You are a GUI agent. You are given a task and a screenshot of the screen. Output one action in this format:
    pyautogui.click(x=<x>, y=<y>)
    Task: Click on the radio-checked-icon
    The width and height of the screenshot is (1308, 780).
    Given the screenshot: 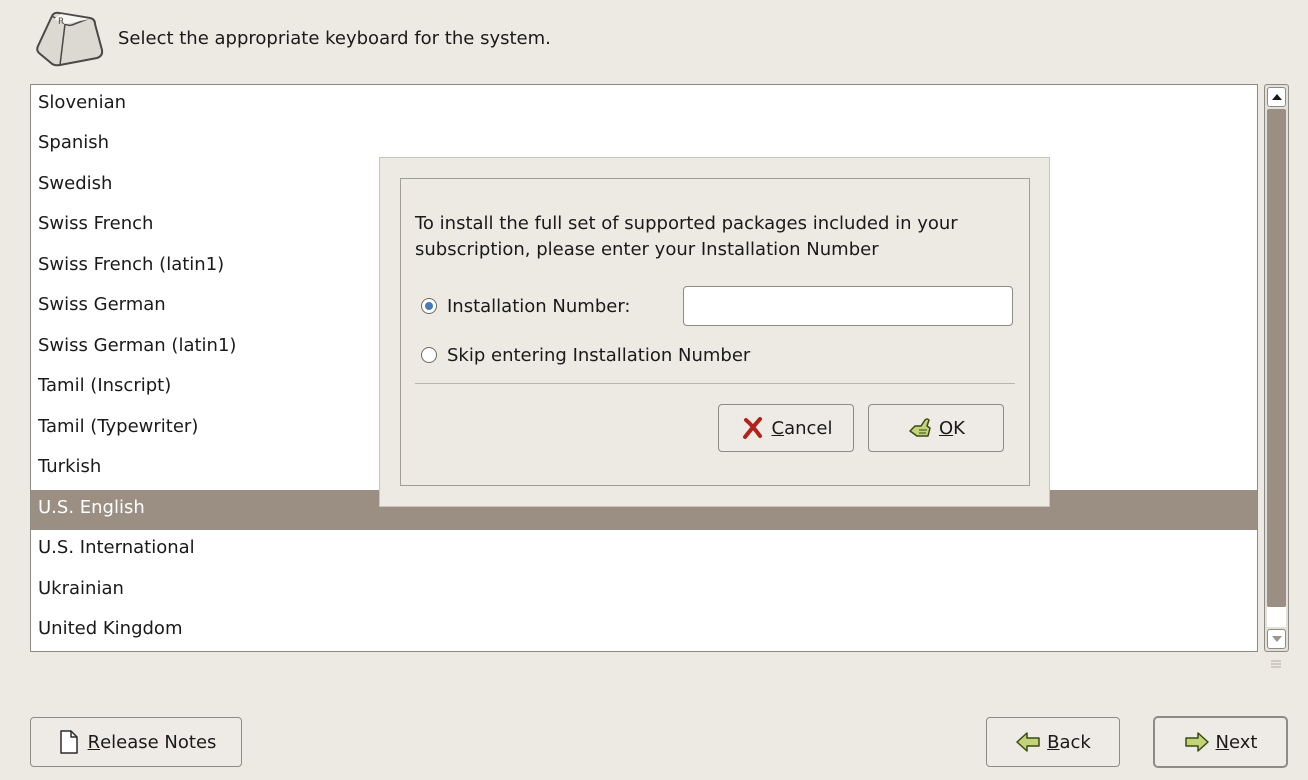 What is the action you would take?
    pyautogui.click(x=429, y=306)
    